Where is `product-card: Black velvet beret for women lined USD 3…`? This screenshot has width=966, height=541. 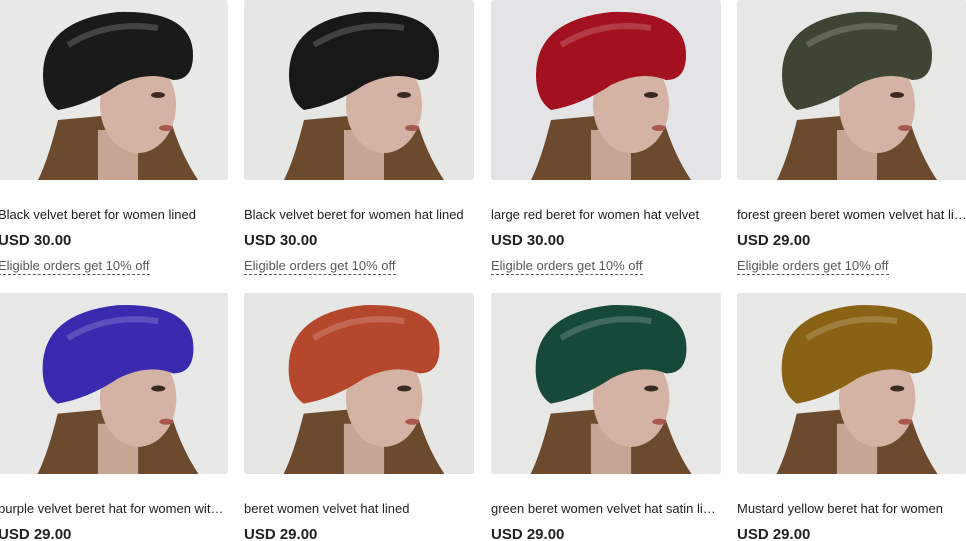 product-card: Black velvet beret for women lined USD 3… is located at coordinates (114, 137).